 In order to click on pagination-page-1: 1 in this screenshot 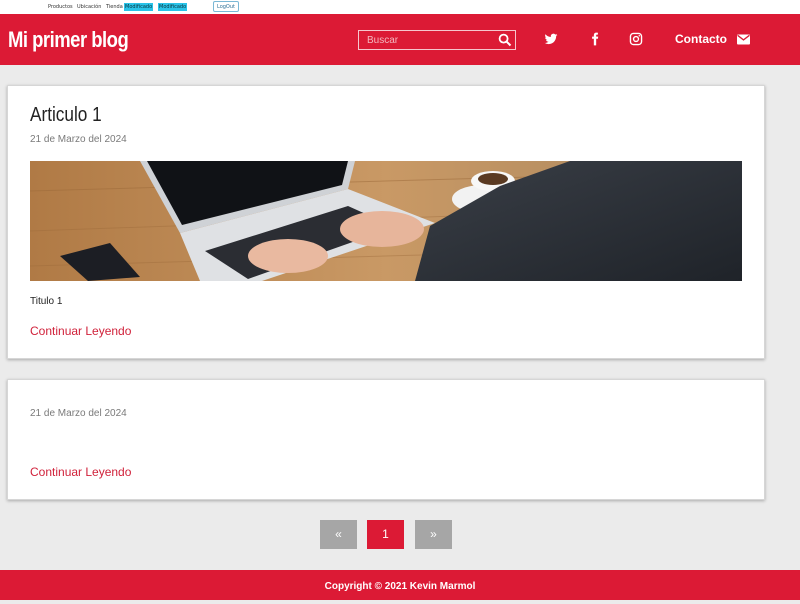, I will do `click(385, 534)`.